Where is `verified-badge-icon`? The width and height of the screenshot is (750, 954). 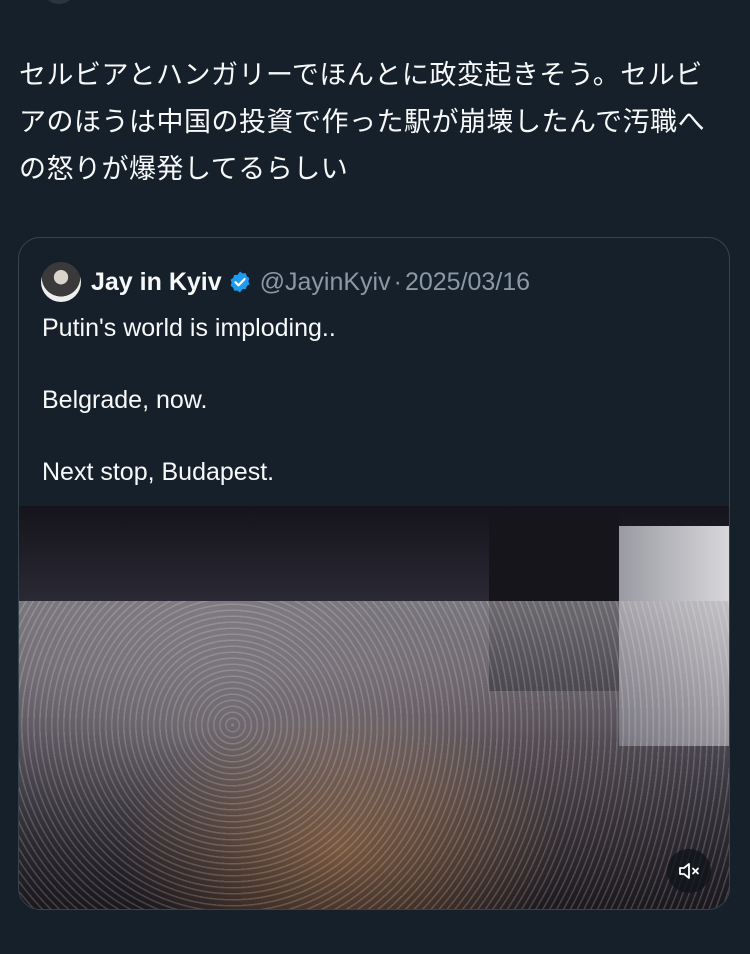 verified-badge-icon is located at coordinates (240, 282).